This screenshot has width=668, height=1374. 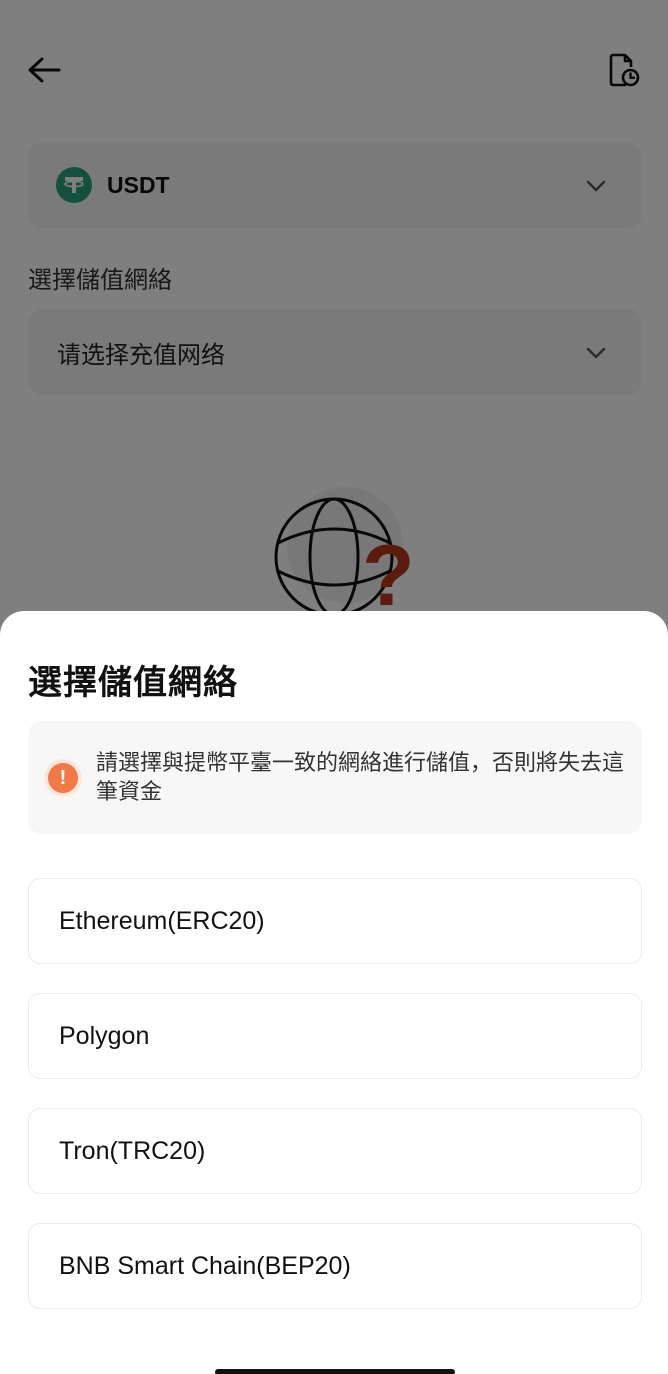 What do you see at coordinates (133, 683) in the screenshot?
I see `sheet-title: 選擇儲值網絡` at bounding box center [133, 683].